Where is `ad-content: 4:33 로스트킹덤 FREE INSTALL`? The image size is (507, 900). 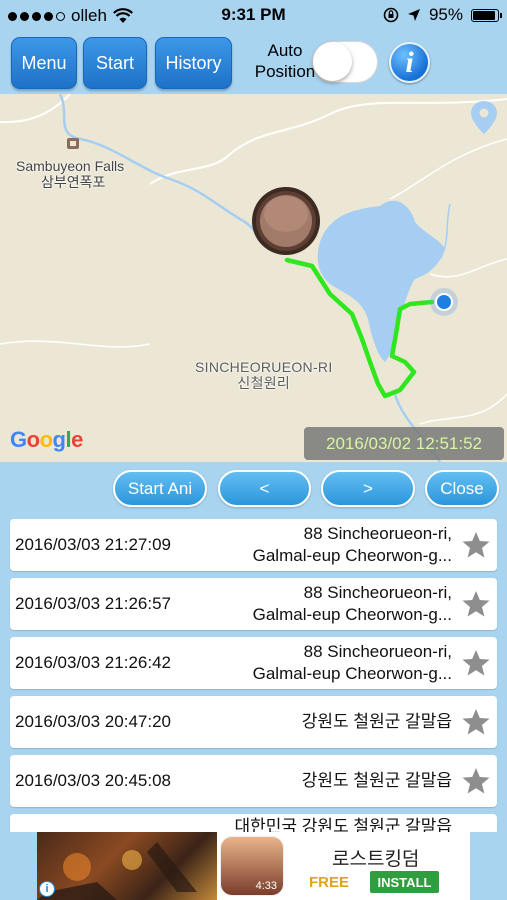
ad-content: 4:33 로스트킹덤 FREE INSTALL is located at coordinates (253, 866).